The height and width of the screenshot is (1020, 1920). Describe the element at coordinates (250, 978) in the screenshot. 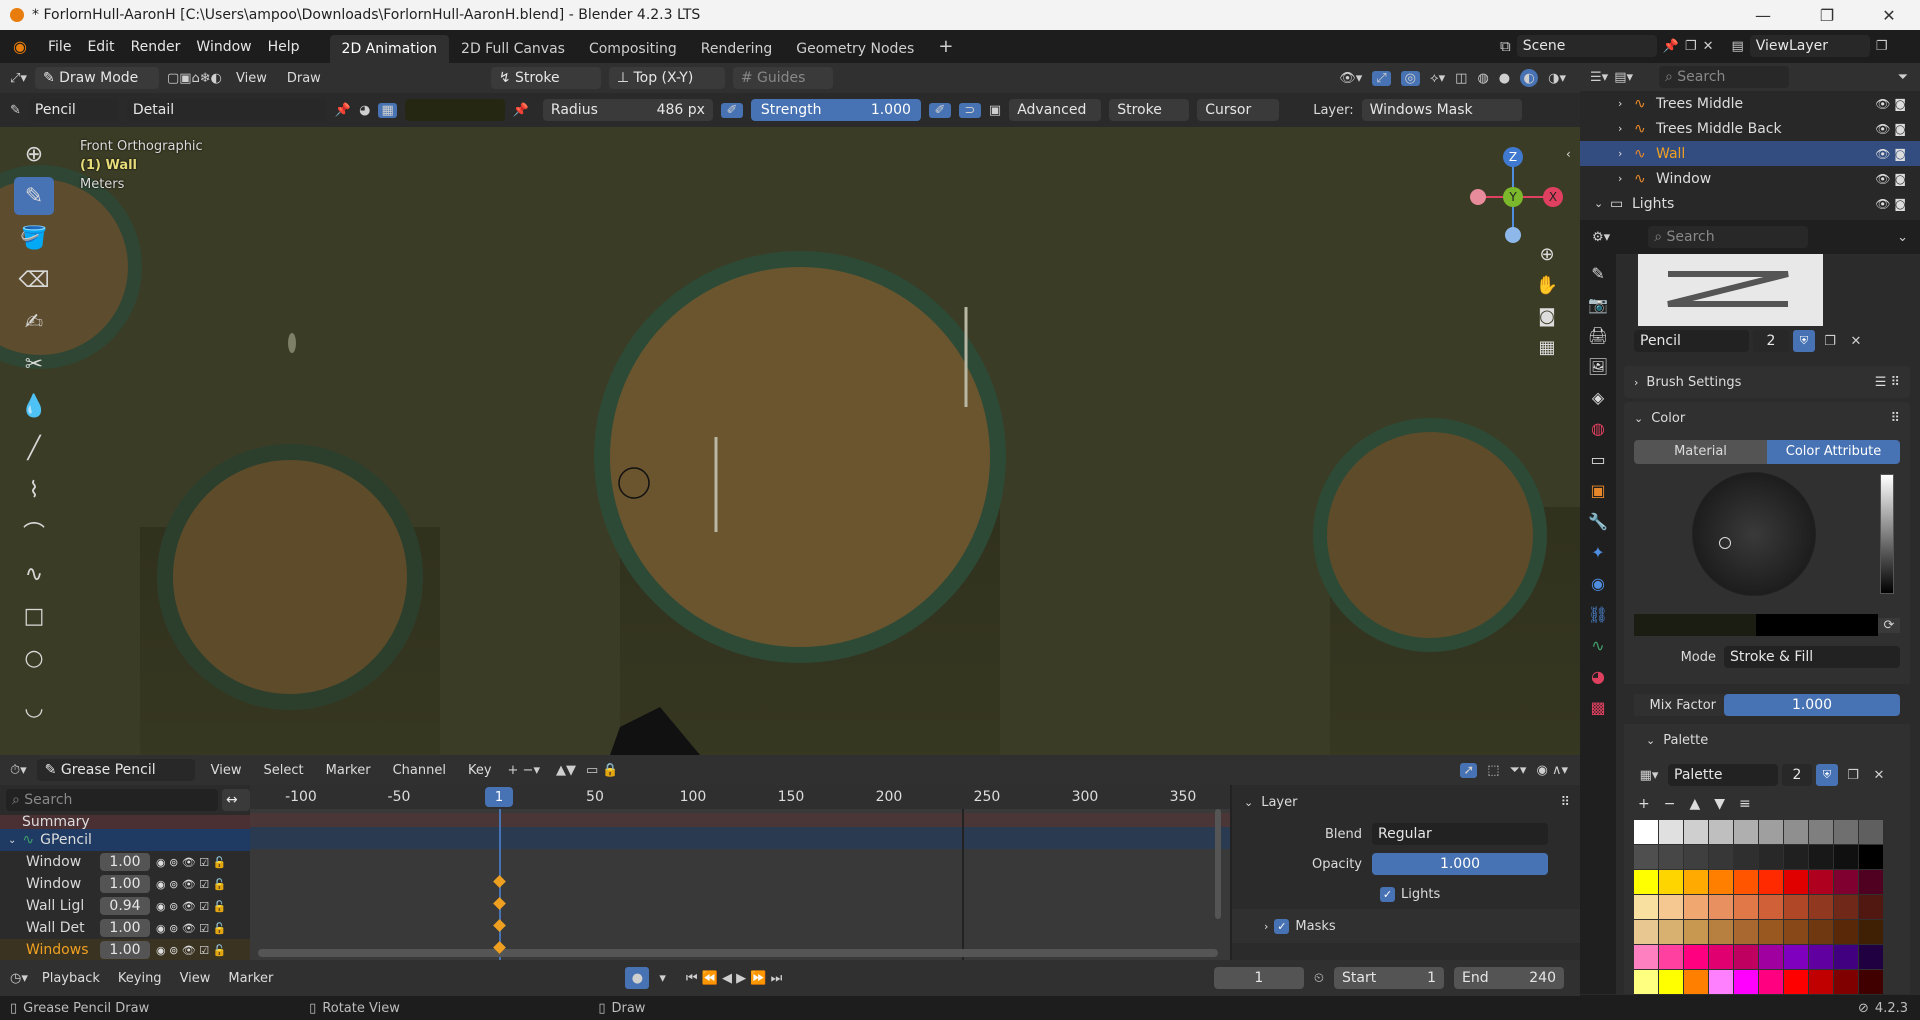

I see `tl-marker-menu: Marker` at that location.